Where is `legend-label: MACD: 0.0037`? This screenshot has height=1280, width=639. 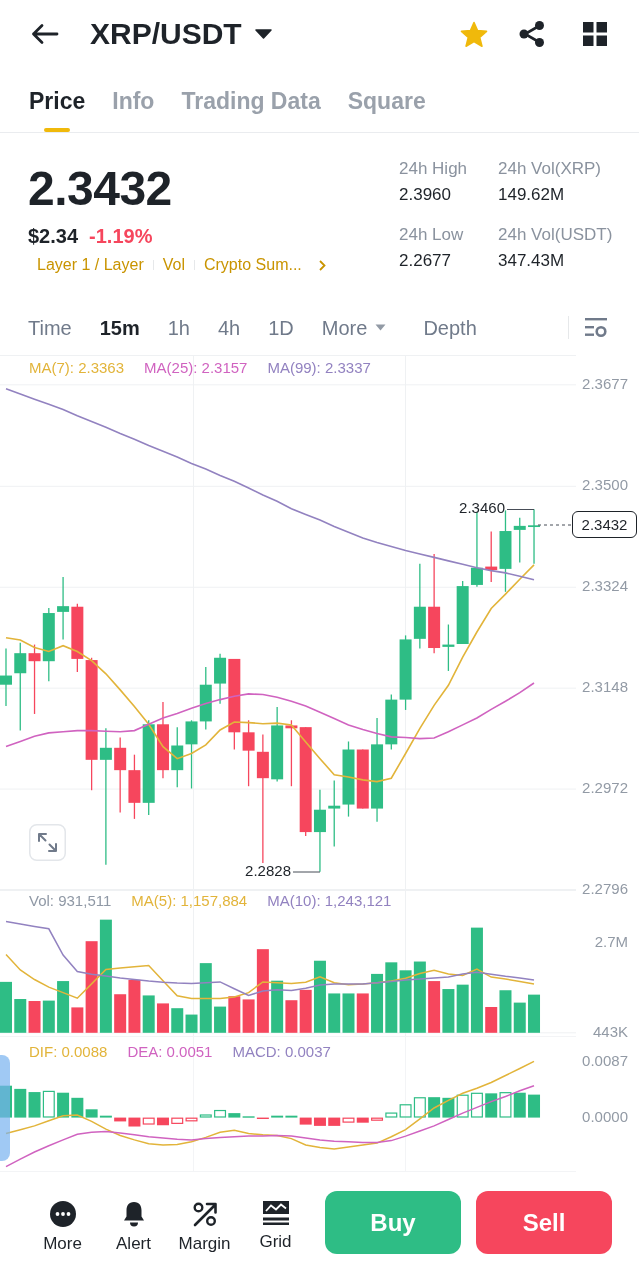
legend-label: MACD: 0.0037 is located at coordinates (281, 1052).